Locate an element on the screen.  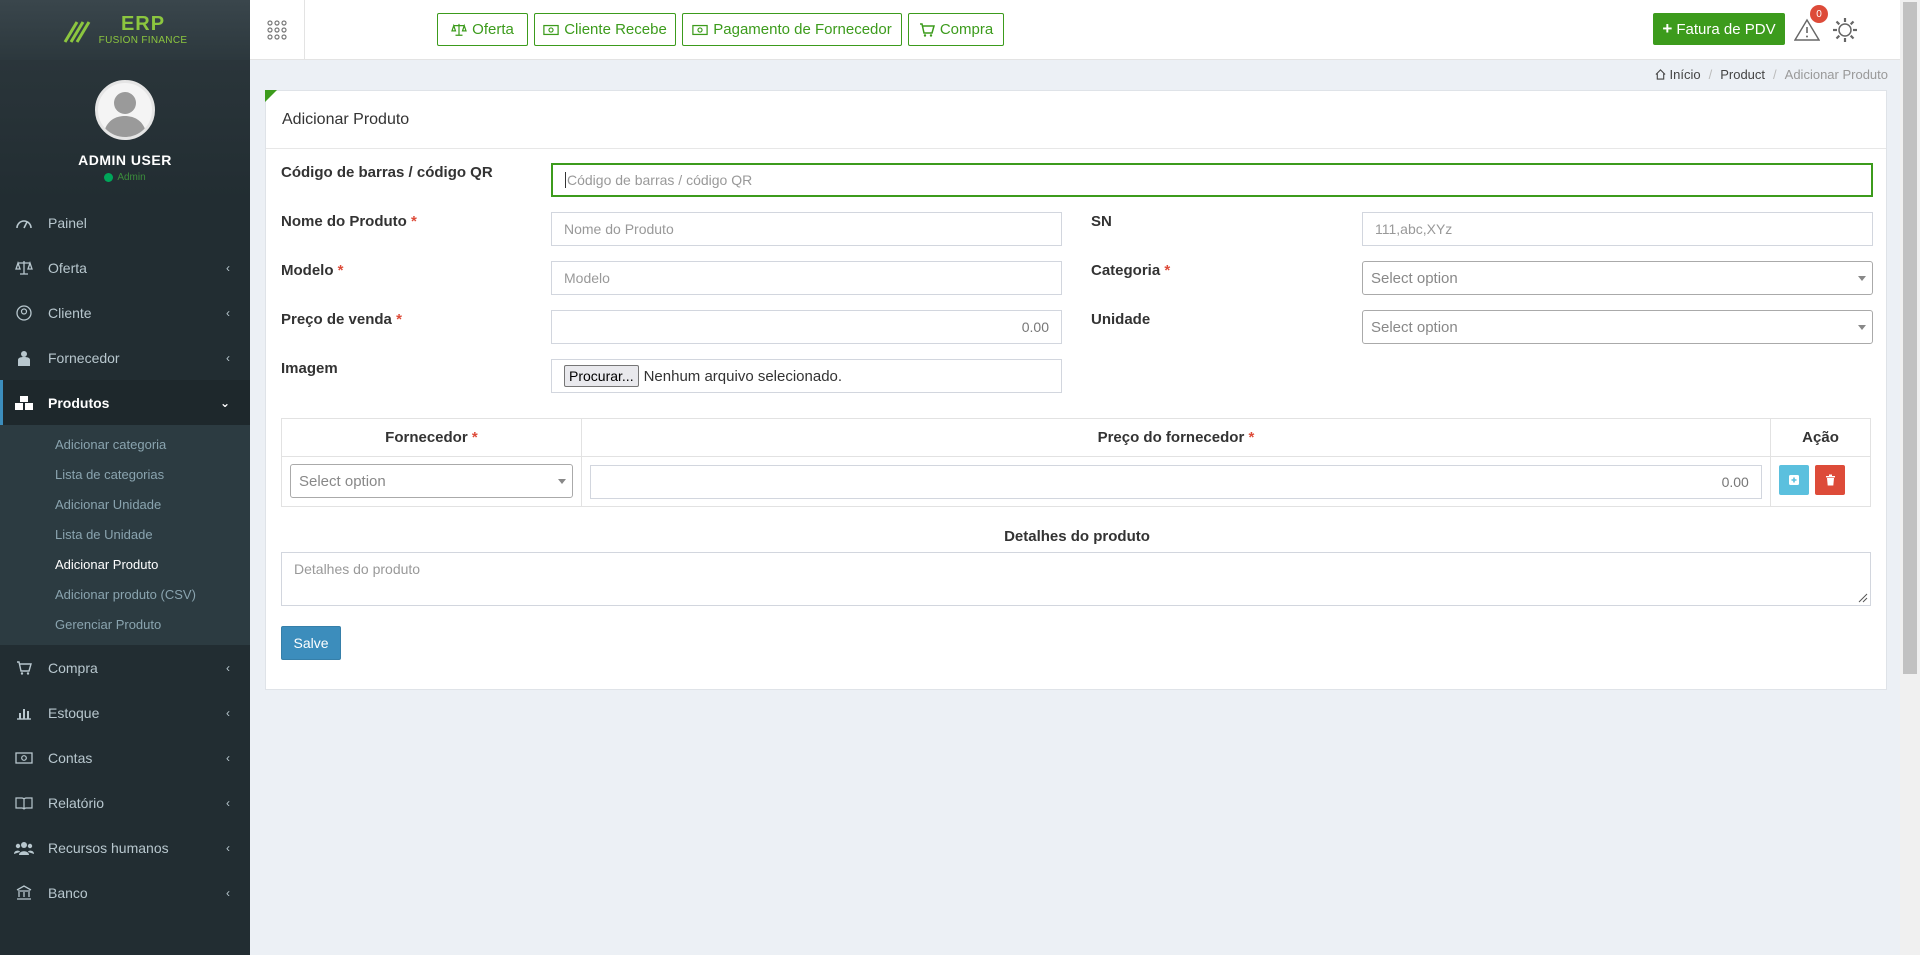
trash-icon is located at coordinates (1830, 480).